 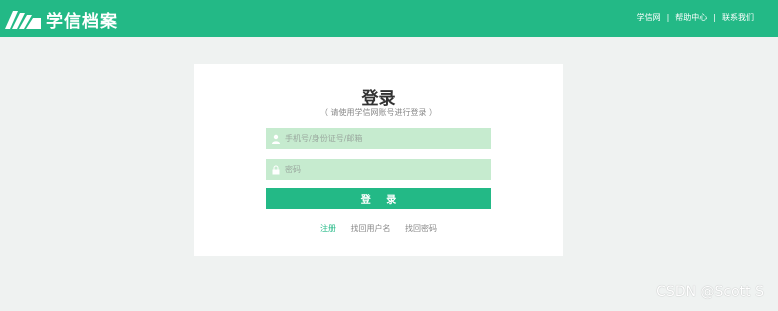 I want to click on nav-link-chsi: 学信网, so click(x=649, y=17).